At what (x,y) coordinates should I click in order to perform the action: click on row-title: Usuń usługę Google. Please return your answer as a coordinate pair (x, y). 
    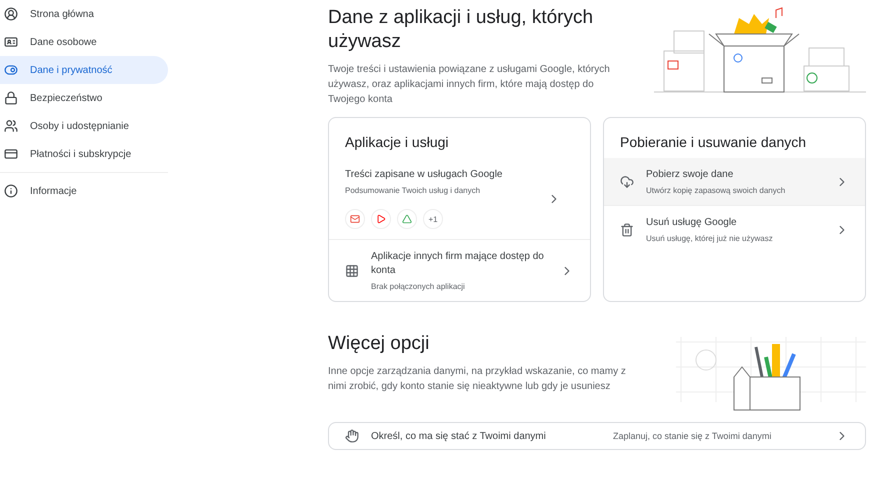
    Looking at the image, I should click on (692, 223).